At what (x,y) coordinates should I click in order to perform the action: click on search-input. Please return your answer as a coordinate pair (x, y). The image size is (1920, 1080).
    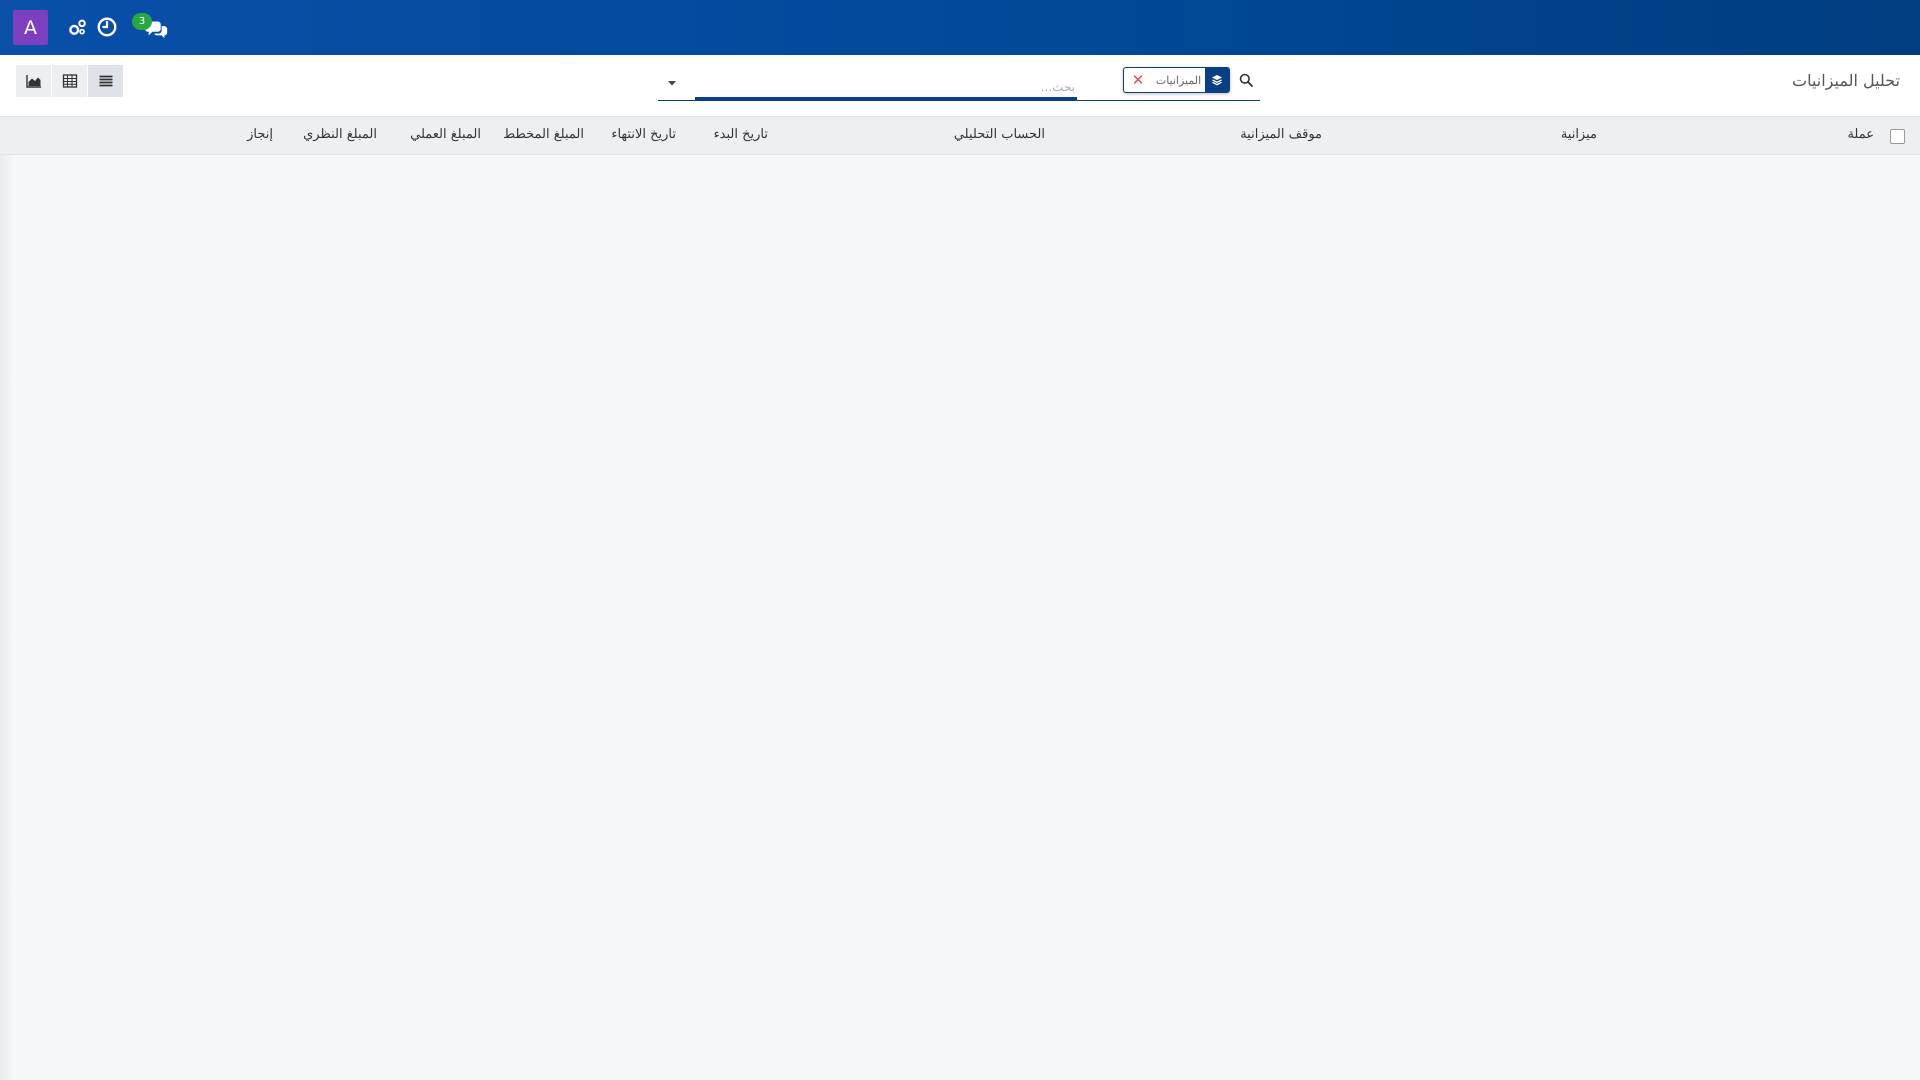
    Looking at the image, I should click on (886, 89).